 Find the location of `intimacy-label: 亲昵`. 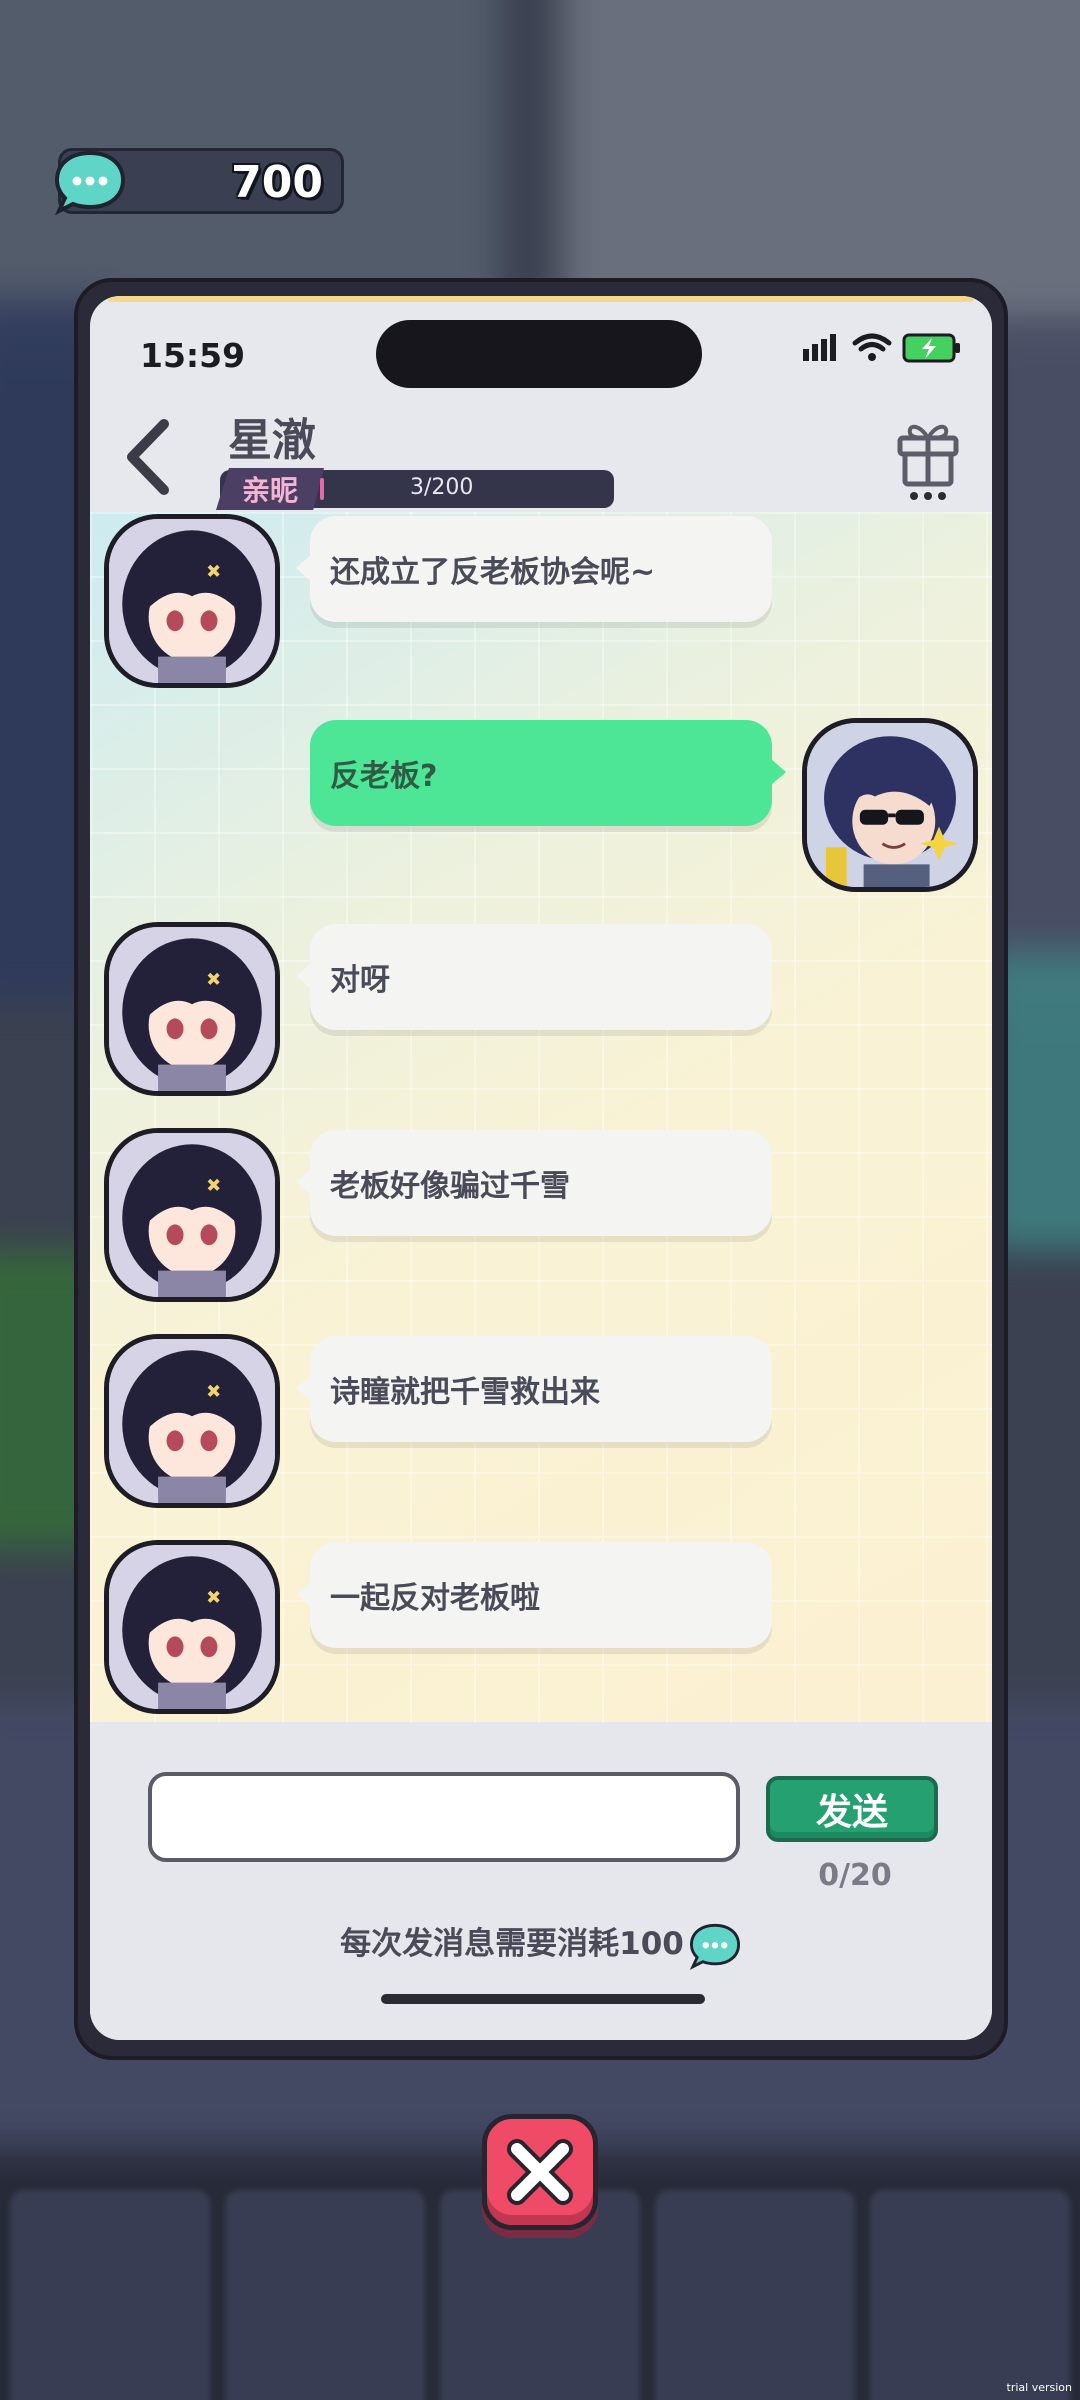

intimacy-label: 亲昵 is located at coordinates (270, 489).